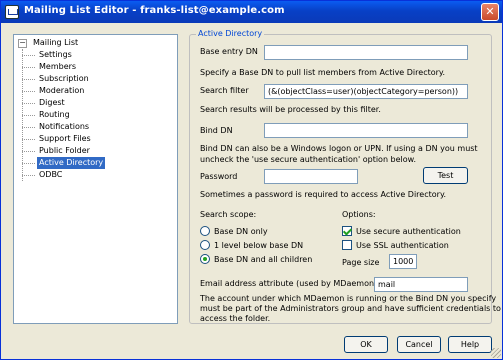 The height and width of the screenshot is (360, 503). Describe the element at coordinates (403, 261) in the screenshot. I see `page-size-input: 1000` at that location.